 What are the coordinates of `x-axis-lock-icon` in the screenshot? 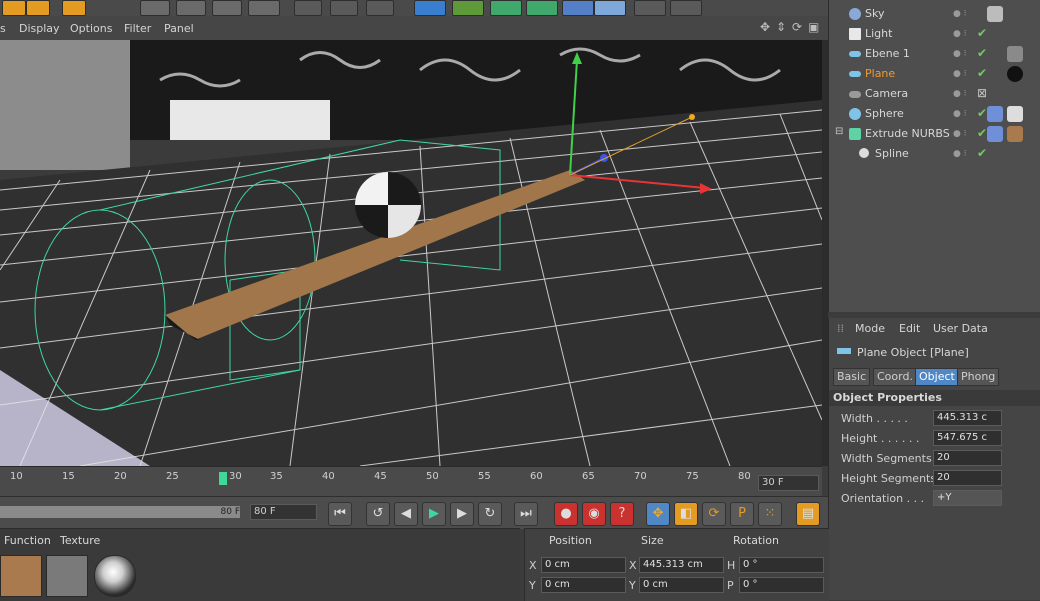 It's located at (155, 8).